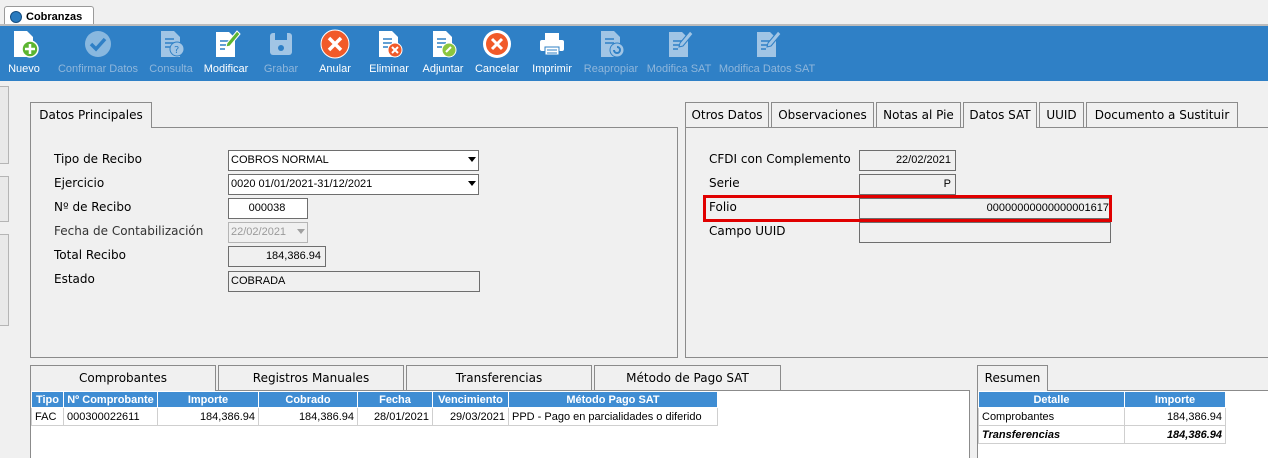 The image size is (1268, 458). I want to click on modify-sat-data-label: Modifica Datos SAT, so click(767, 69).